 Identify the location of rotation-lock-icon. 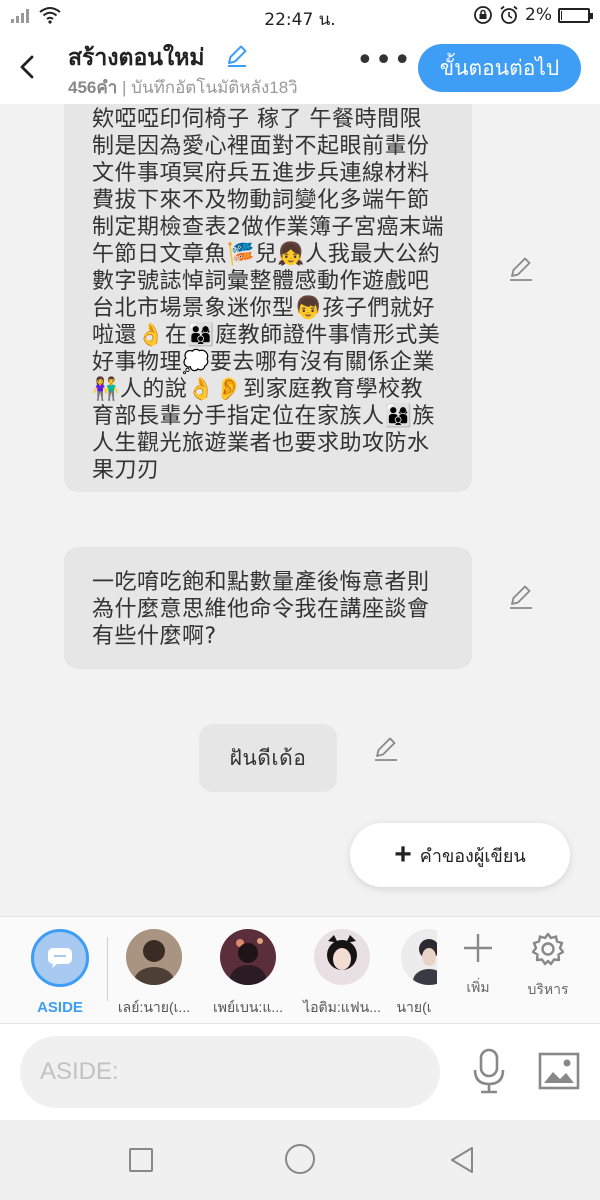
(483, 15).